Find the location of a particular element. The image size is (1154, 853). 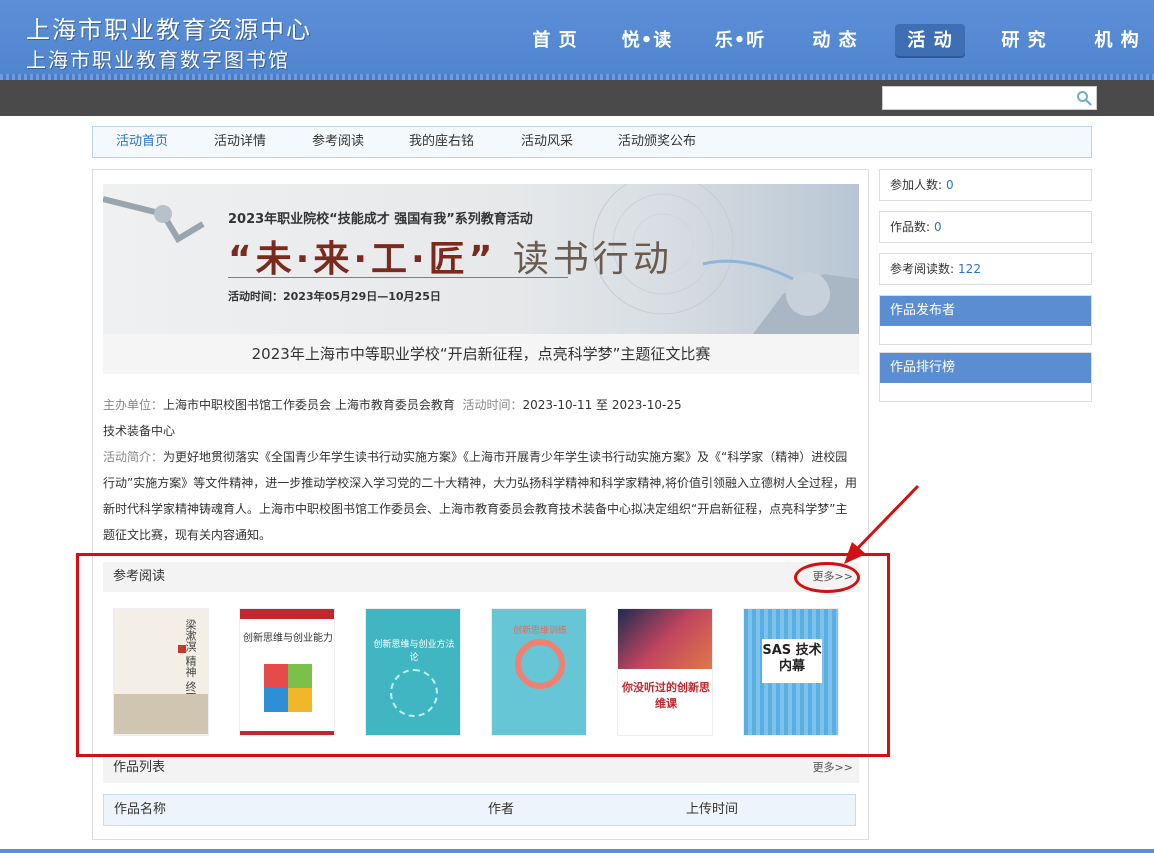

works-table-header: 作品名称 作者 上传时间 is located at coordinates (479, 810).